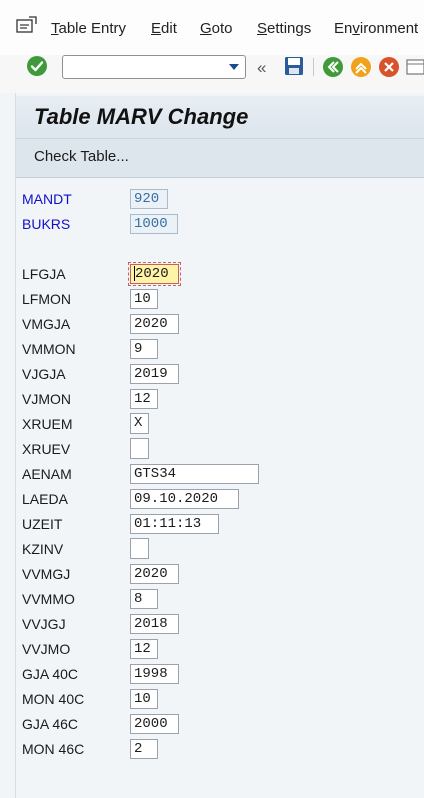 The height and width of the screenshot is (798, 424). I want to click on menu-table-entry: Table Entry, so click(88, 28).